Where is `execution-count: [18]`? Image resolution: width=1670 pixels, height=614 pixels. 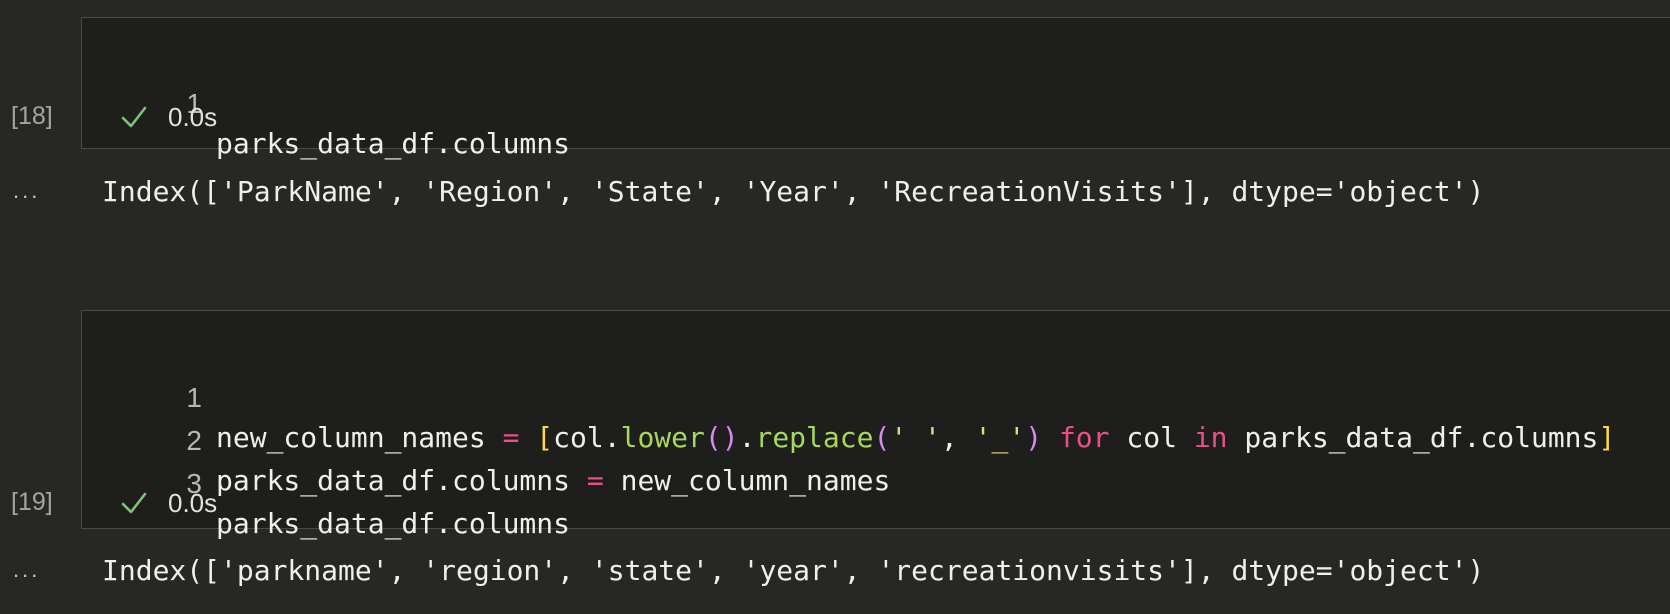 execution-count: [18] is located at coordinates (32, 116).